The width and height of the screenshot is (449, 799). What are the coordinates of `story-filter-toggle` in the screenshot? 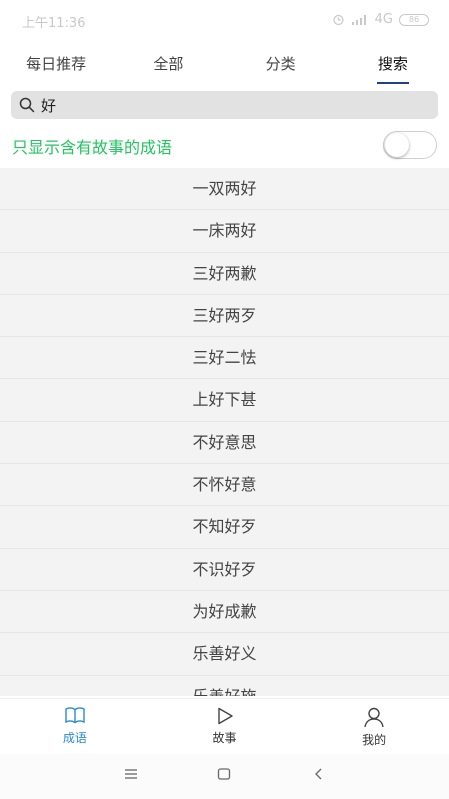 It's located at (410, 145).